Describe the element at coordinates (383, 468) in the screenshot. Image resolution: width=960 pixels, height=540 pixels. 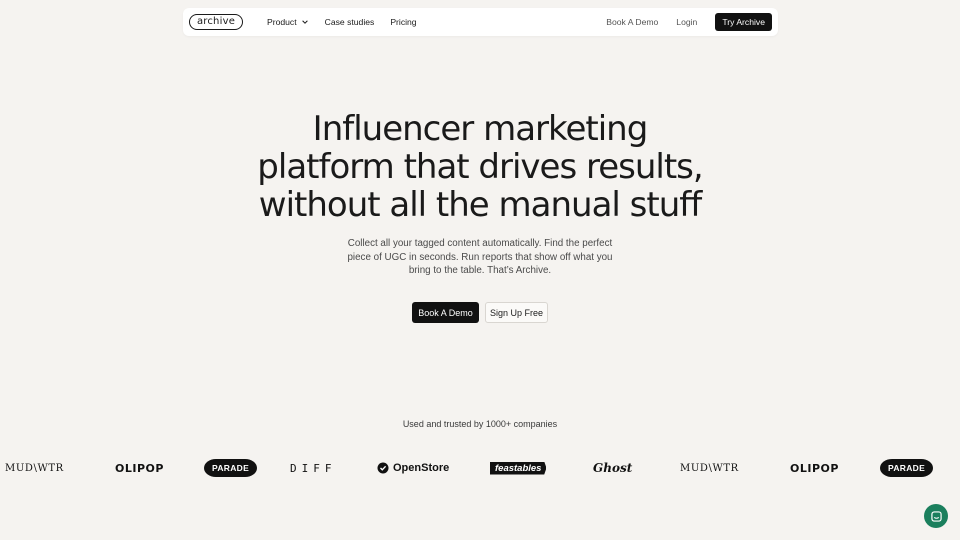
I see `openstore-logo-icon` at that location.